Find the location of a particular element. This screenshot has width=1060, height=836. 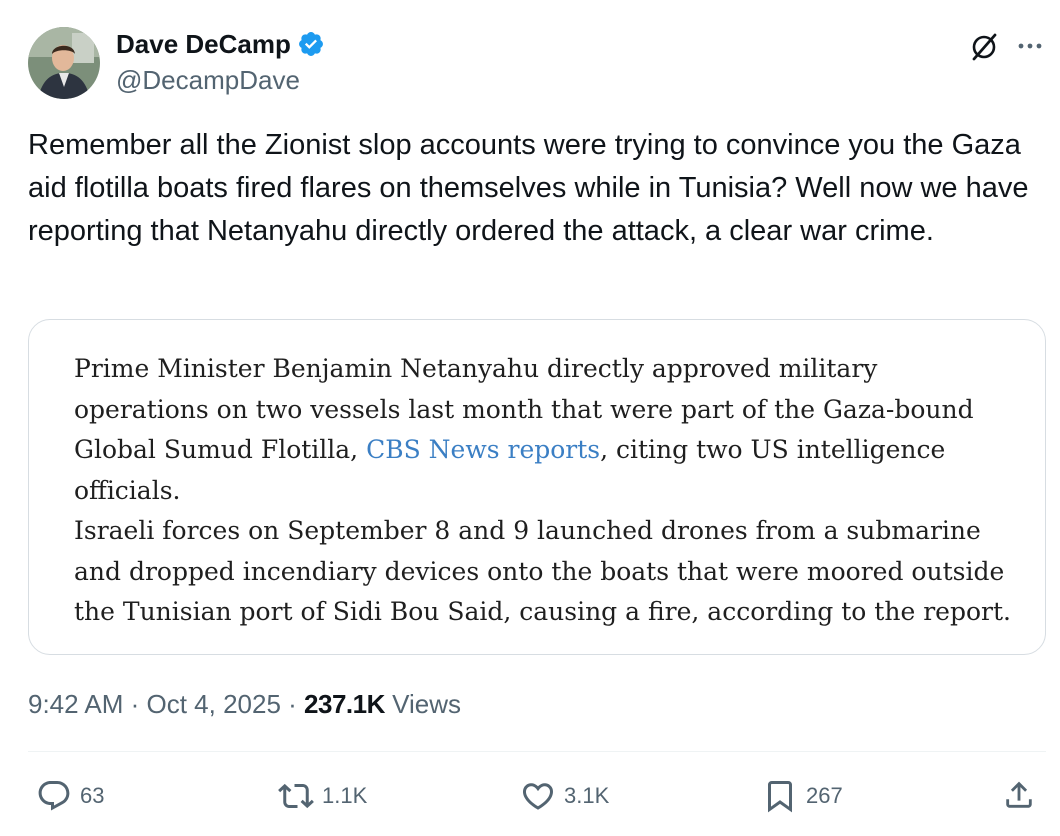

views-label: Views is located at coordinates (422, 704).